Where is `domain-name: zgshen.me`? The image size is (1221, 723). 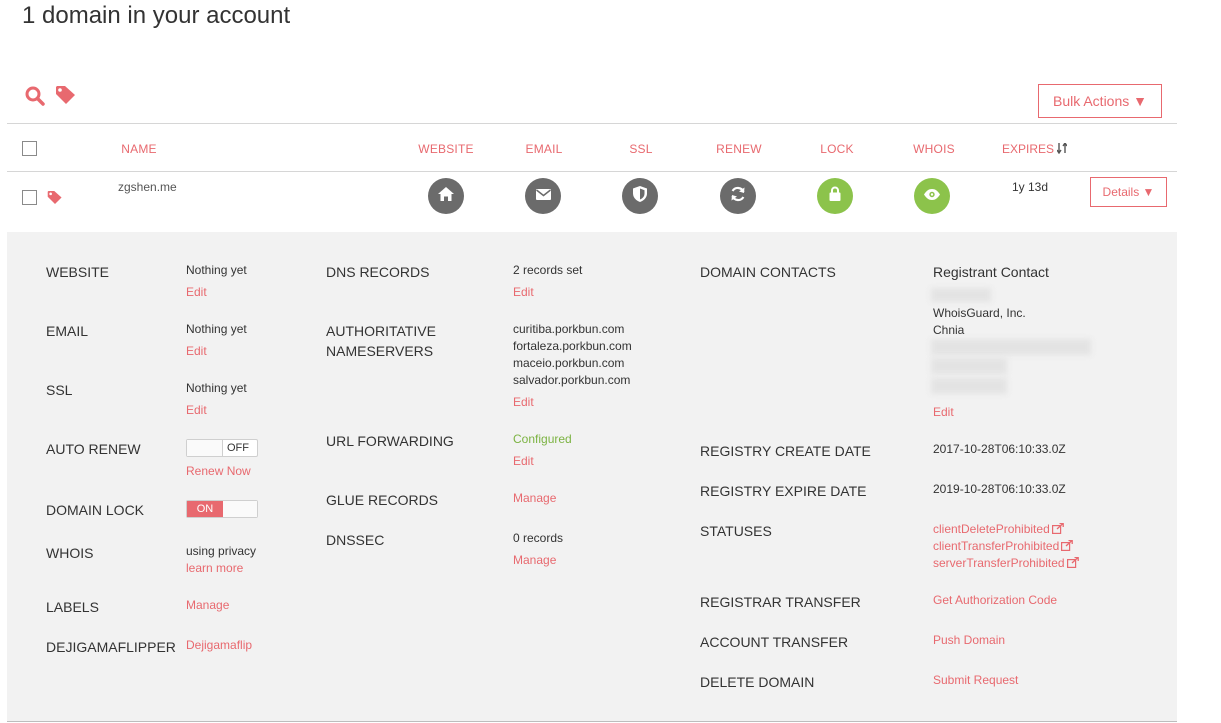 domain-name: zgshen.me is located at coordinates (147, 187).